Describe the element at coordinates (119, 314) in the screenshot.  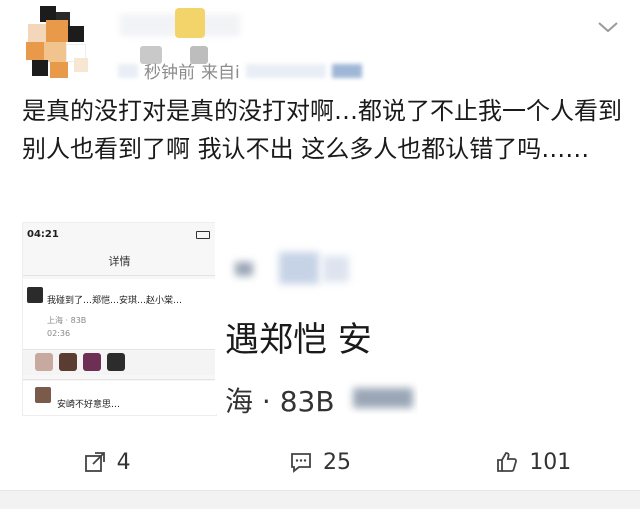
I see `comment-row: 我碰到了…郑恺…安琪…赵小棠… 上海 · 83B 02:36` at that location.